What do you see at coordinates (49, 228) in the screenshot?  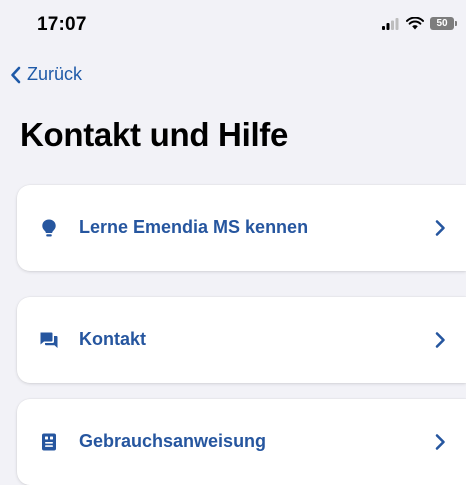 I see `lightbulb-icon` at bounding box center [49, 228].